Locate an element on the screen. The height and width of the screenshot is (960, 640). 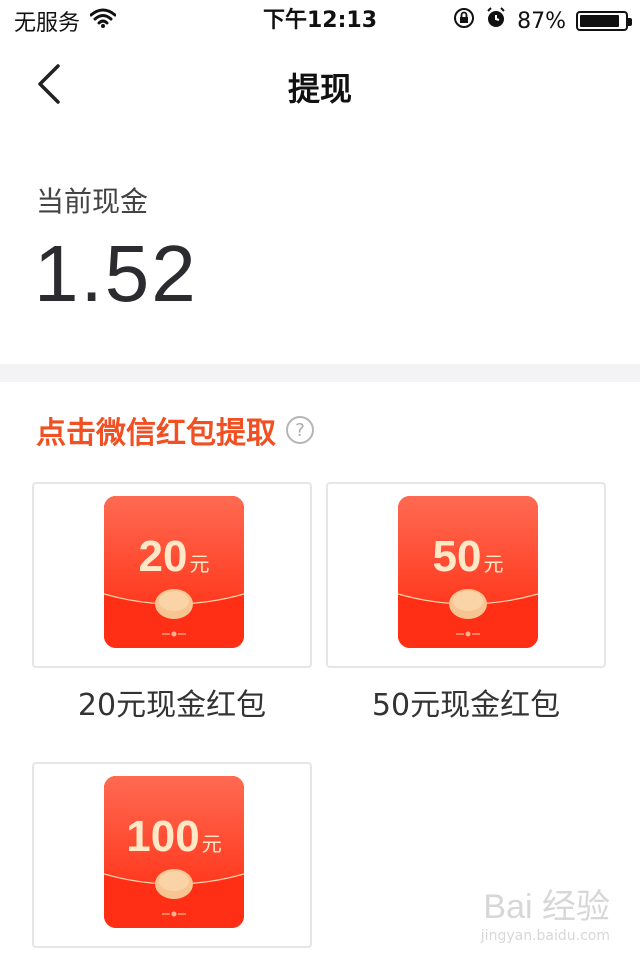
red-packet-image: 100 元 is located at coordinates (174, 852).